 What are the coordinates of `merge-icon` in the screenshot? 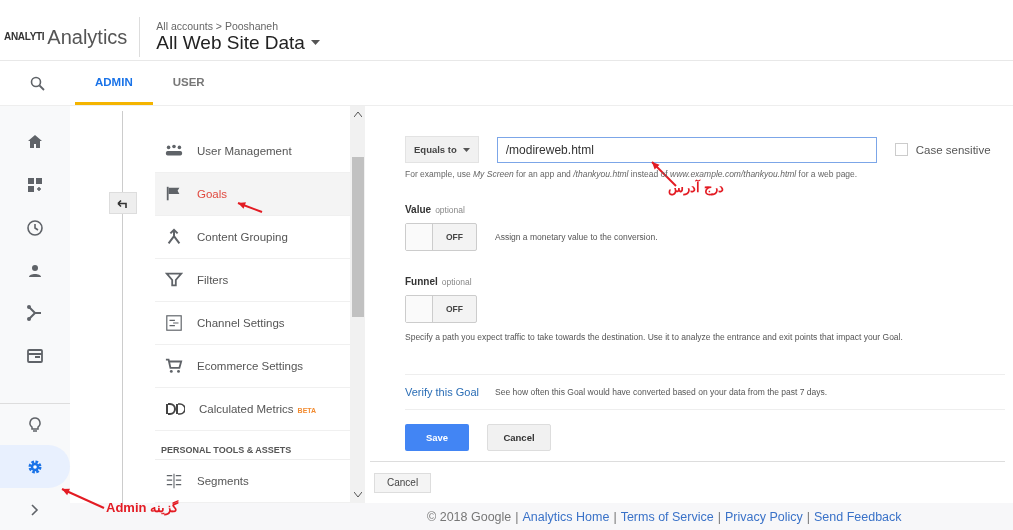 It's located at (174, 237).